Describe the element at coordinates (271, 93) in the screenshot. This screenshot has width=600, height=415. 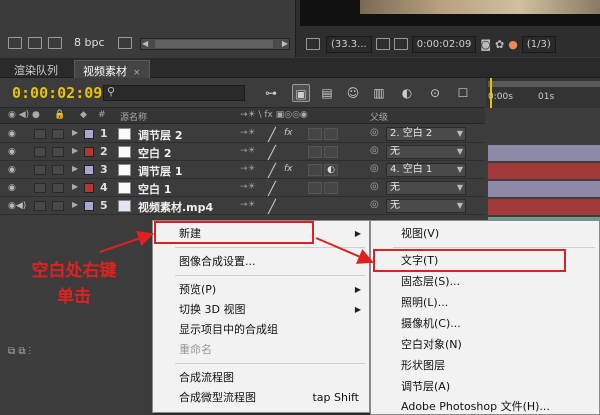
I see `composition-mini-flowchart-icon: ⊶` at that location.